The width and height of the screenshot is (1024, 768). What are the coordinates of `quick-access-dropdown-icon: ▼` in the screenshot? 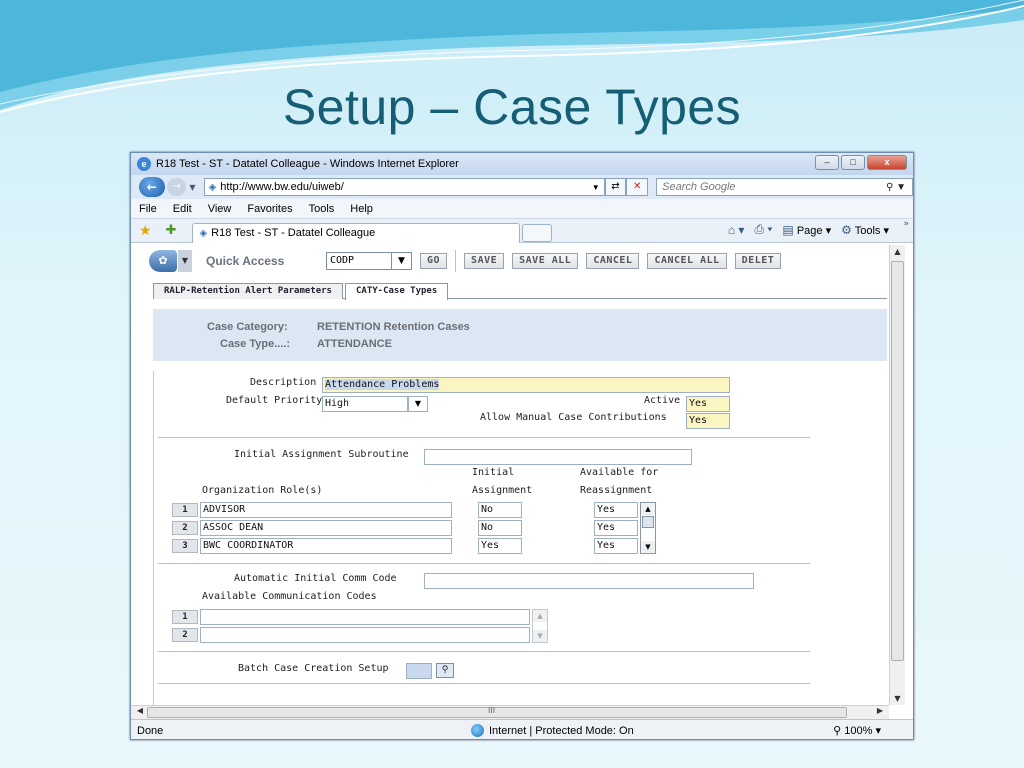 It's located at (402, 261).